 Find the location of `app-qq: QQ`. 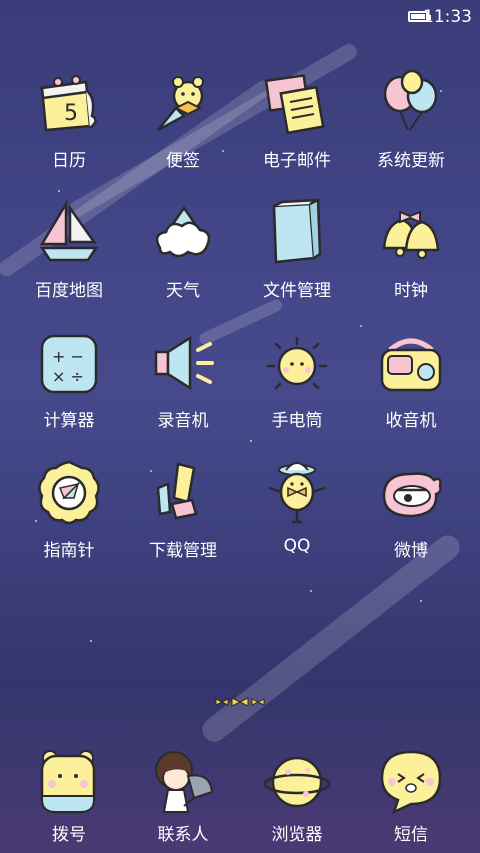

app-qq: QQ is located at coordinates (297, 513).